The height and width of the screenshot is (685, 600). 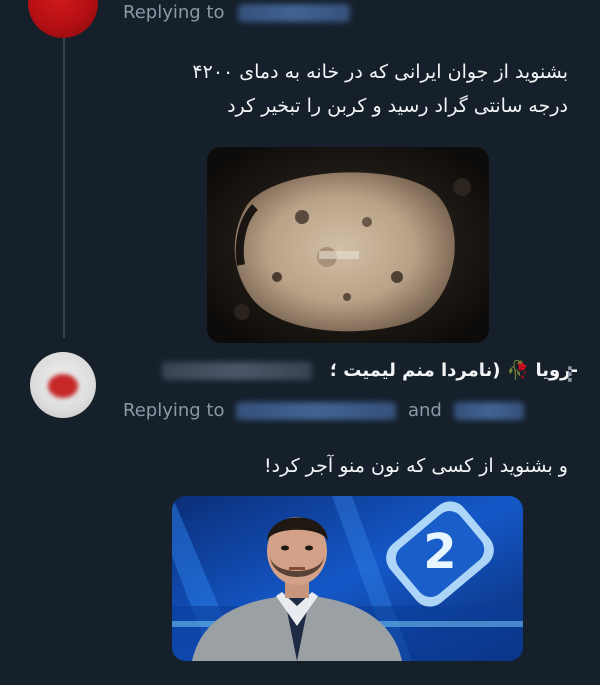 I want to click on tweet-header: -رویا 🥀 (نامردا منم لیمیت ؛, so click(x=348, y=375).